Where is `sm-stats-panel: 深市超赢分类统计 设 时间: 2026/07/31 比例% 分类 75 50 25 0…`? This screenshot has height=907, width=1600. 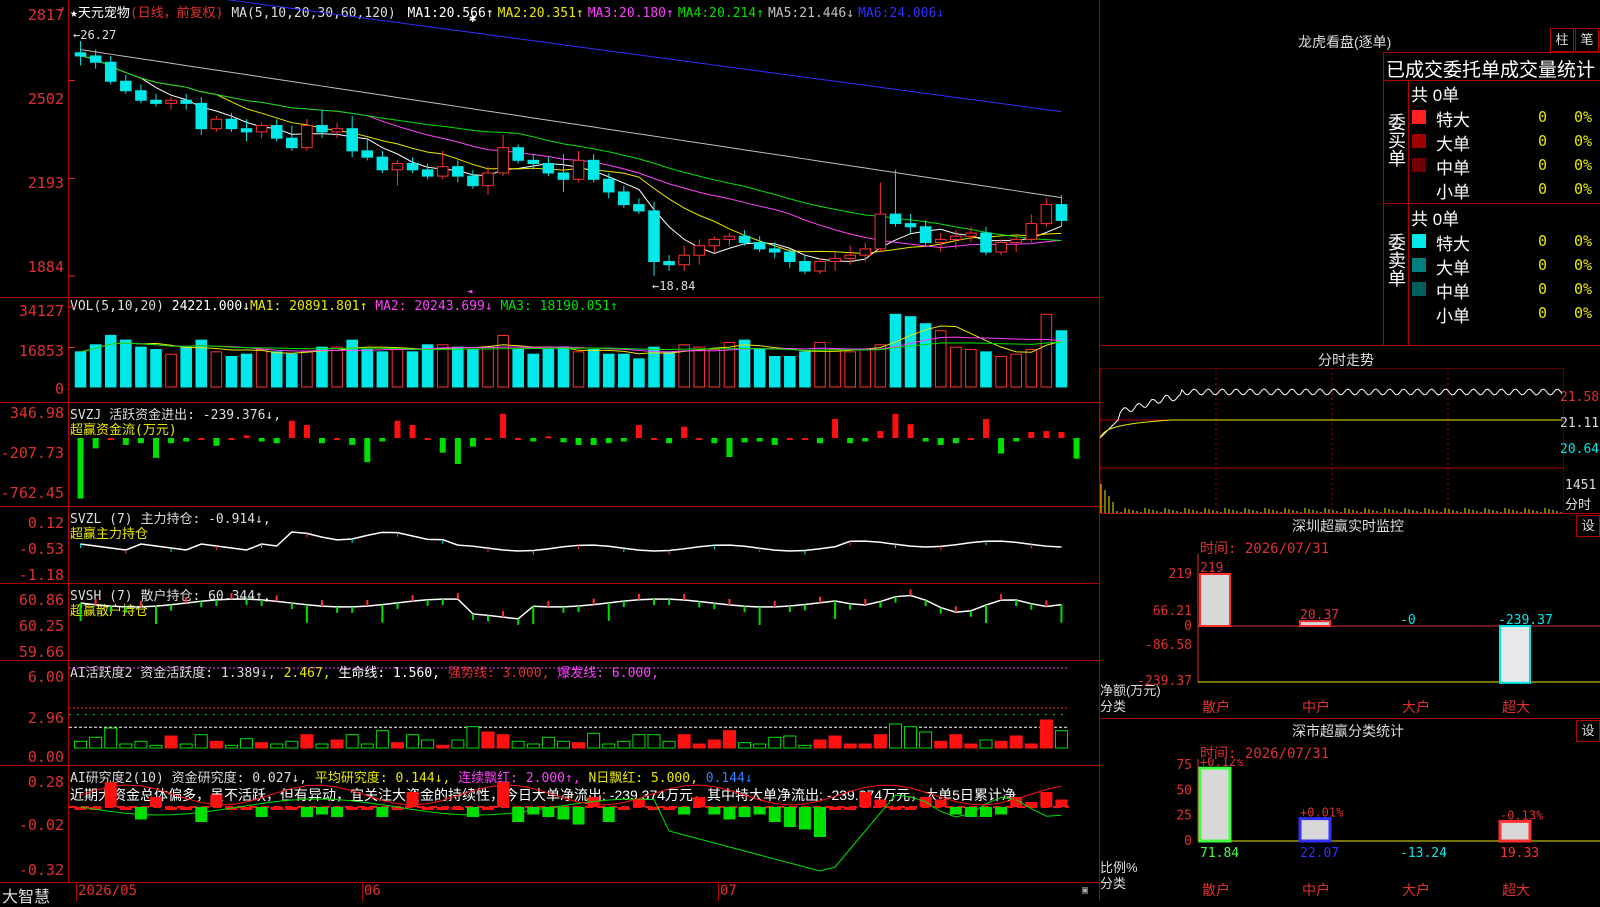
sm-stats-panel: 深市超赢分类统计 设 时间: 2026/07/31 比例% 分类 75 50 25 0… is located at coordinates (1350, 809).